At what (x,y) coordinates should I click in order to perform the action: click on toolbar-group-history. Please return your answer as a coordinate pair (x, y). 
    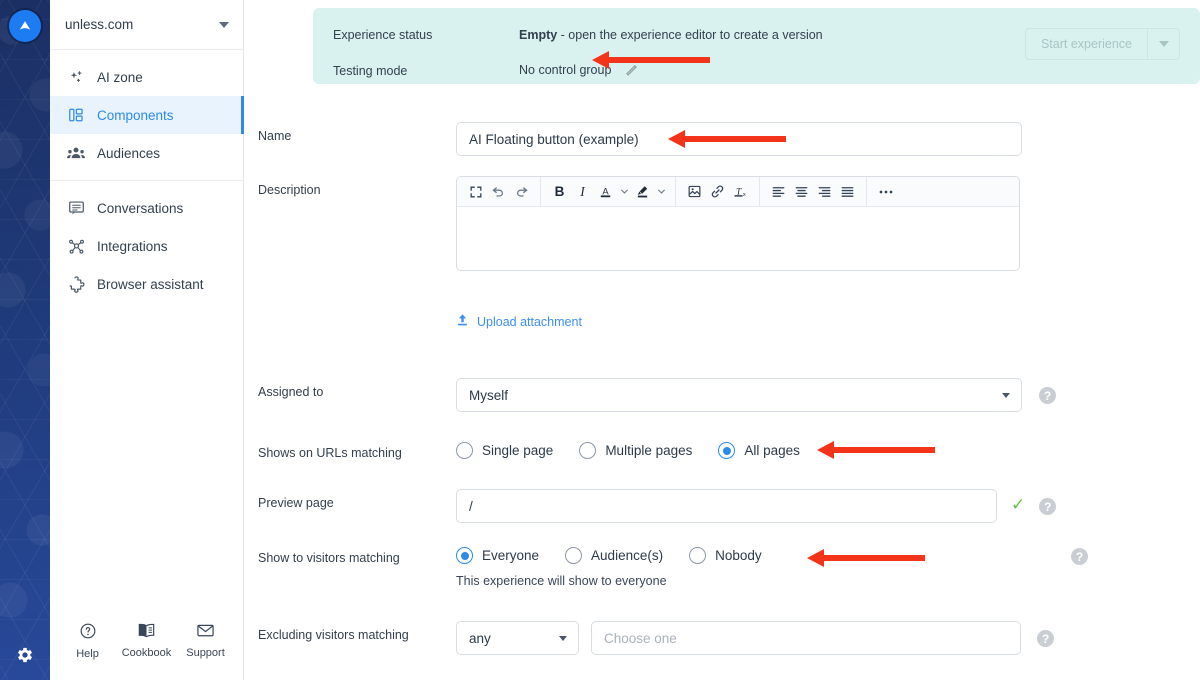
    Looking at the image, I should click on (498, 192).